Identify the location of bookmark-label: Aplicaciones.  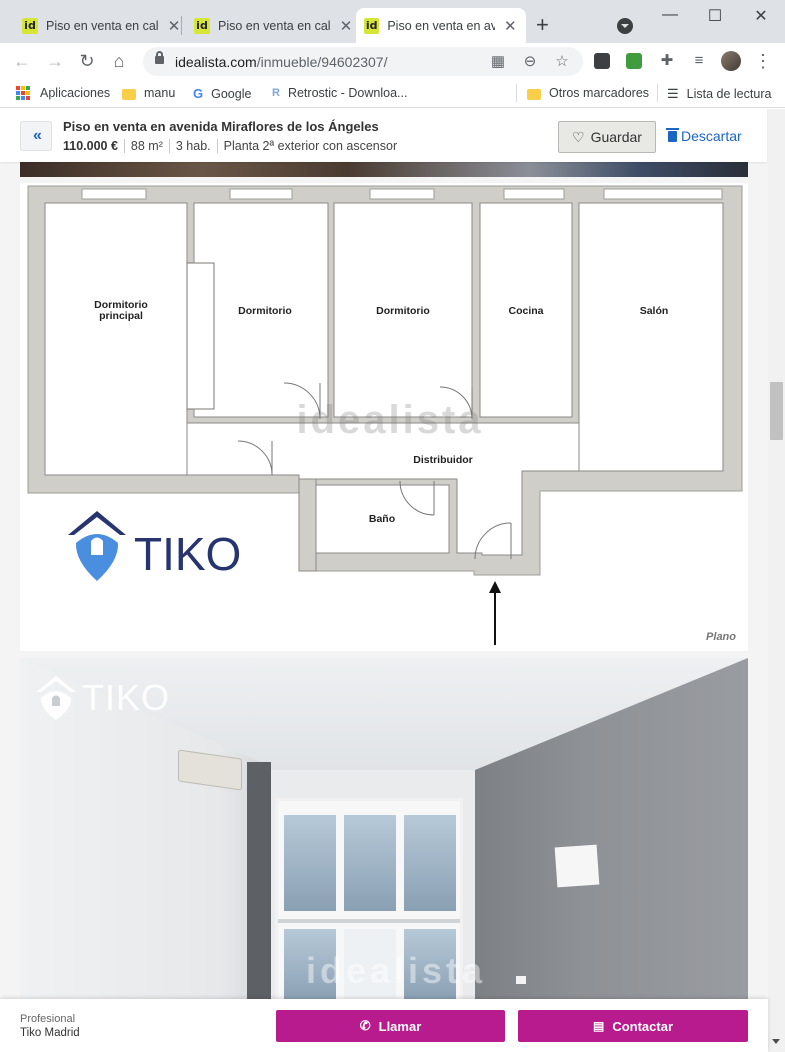
(75, 93).